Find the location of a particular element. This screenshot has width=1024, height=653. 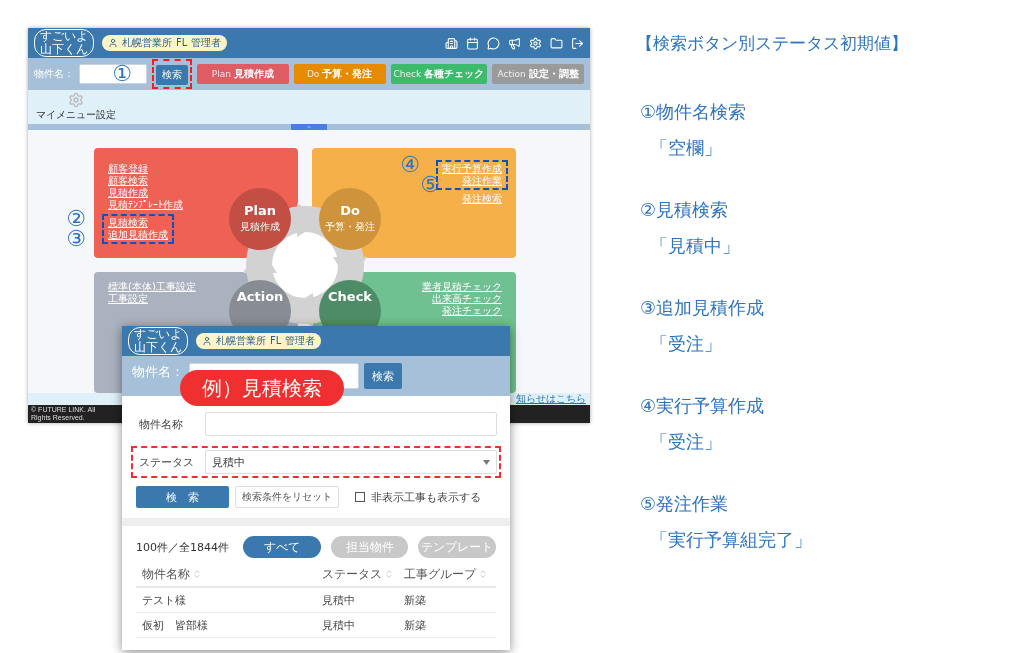

callout-label: 例）見積検索 is located at coordinates (262, 388).